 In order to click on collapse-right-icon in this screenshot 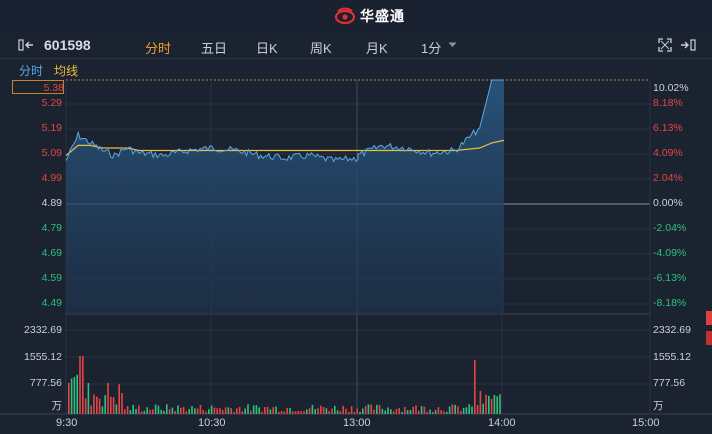, I will do `click(688, 45)`.